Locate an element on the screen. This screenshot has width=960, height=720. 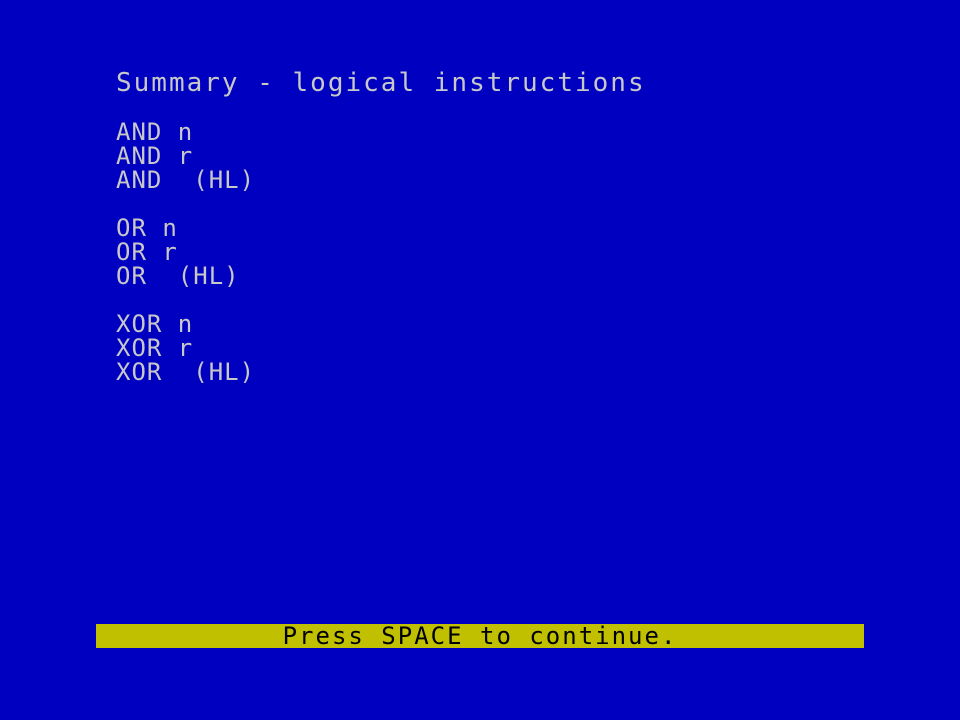
instruction-line: OR (HL) is located at coordinates (178, 276).